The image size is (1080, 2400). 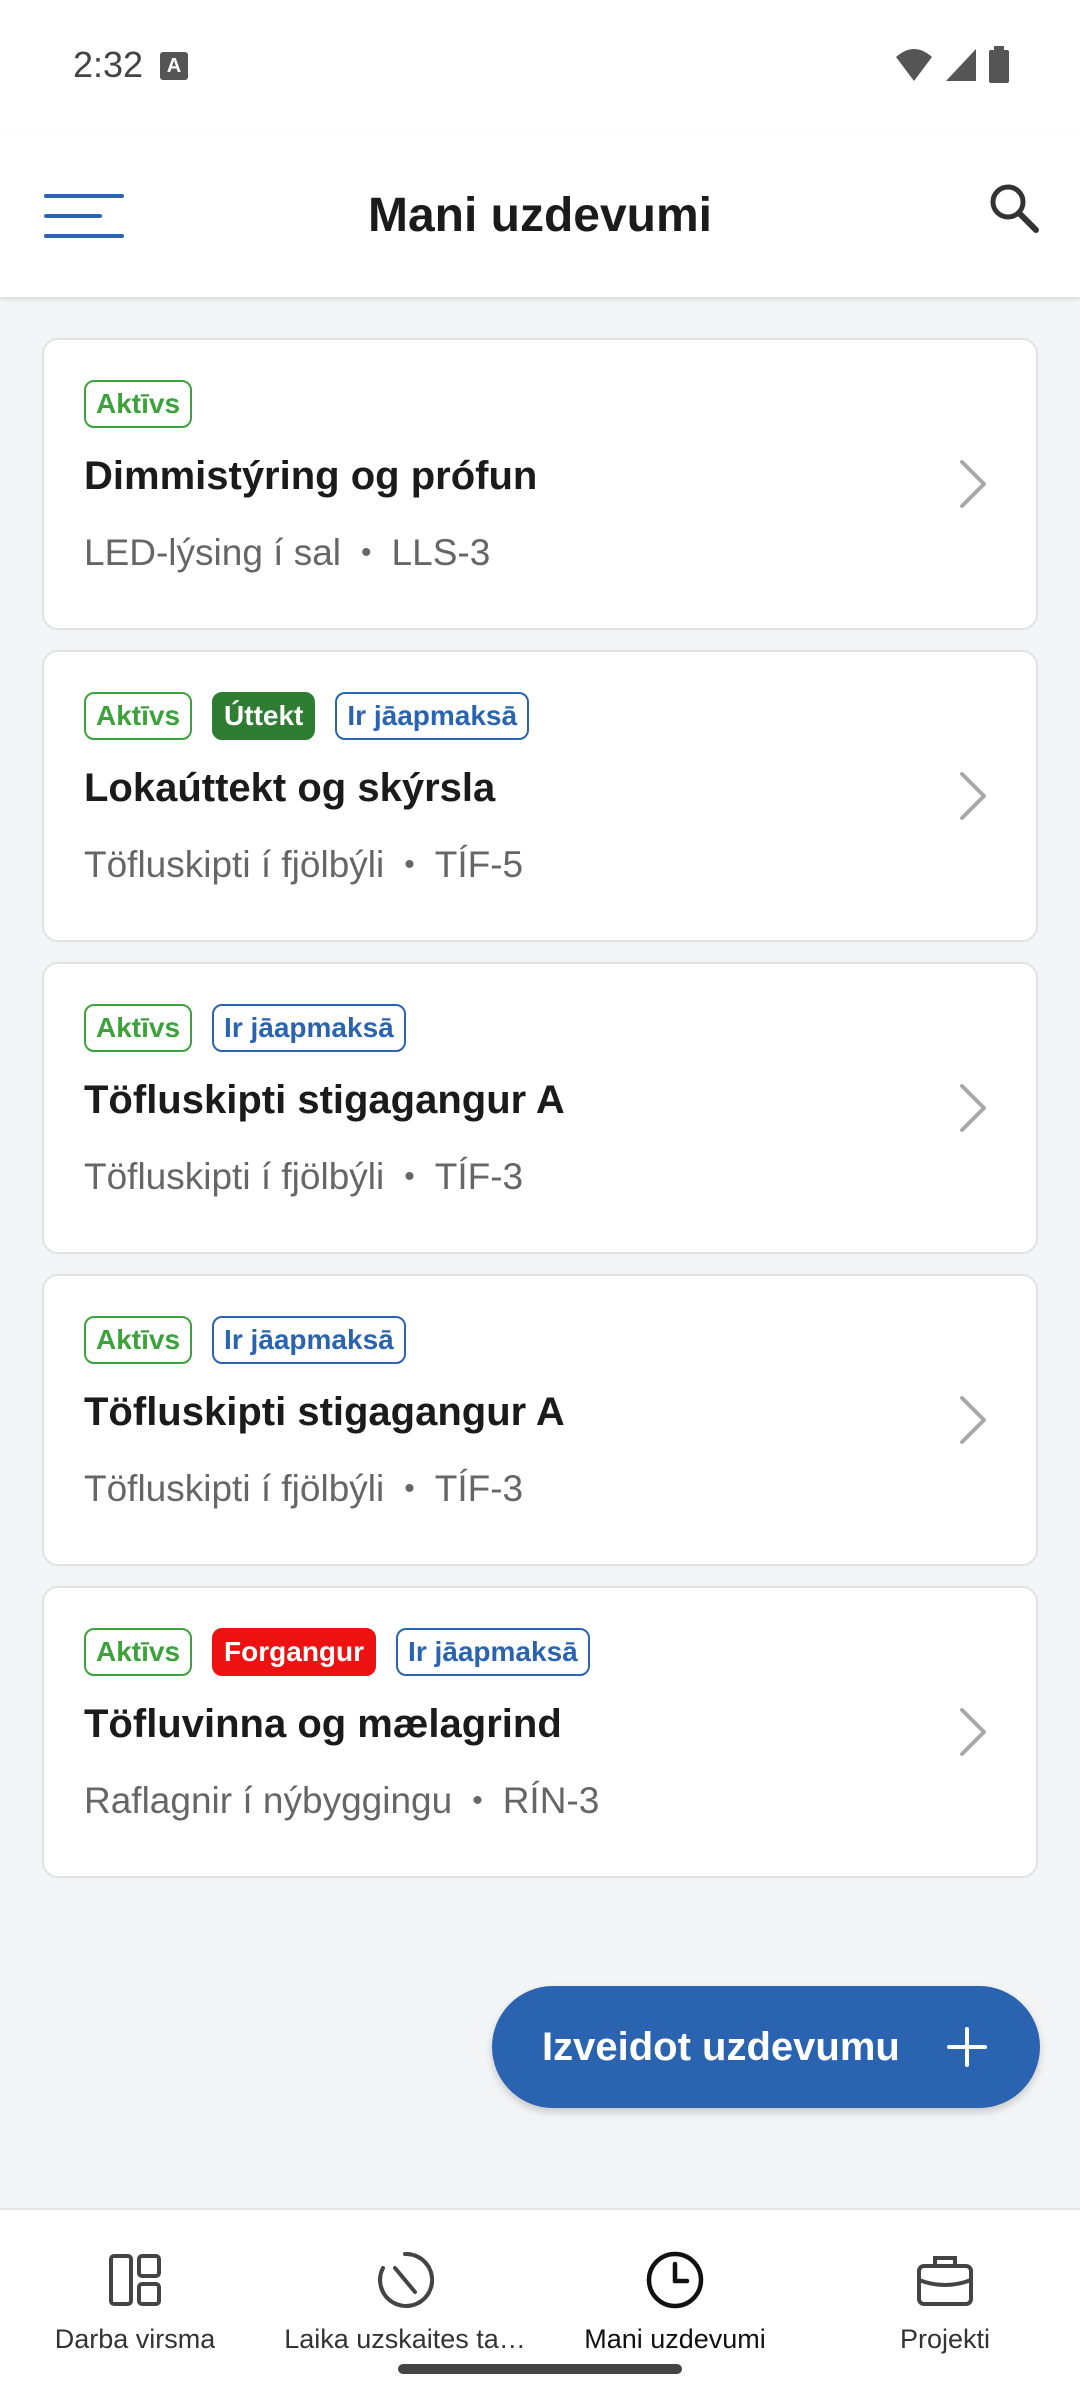 What do you see at coordinates (174, 66) in the screenshot?
I see `notification-a-icon: A` at bounding box center [174, 66].